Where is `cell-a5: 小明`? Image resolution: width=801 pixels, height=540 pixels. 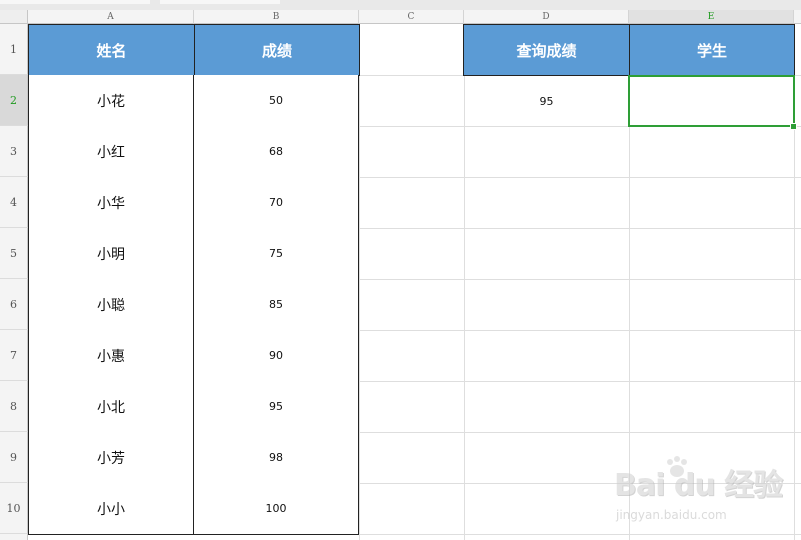
cell-a5: 小明 is located at coordinates (111, 254).